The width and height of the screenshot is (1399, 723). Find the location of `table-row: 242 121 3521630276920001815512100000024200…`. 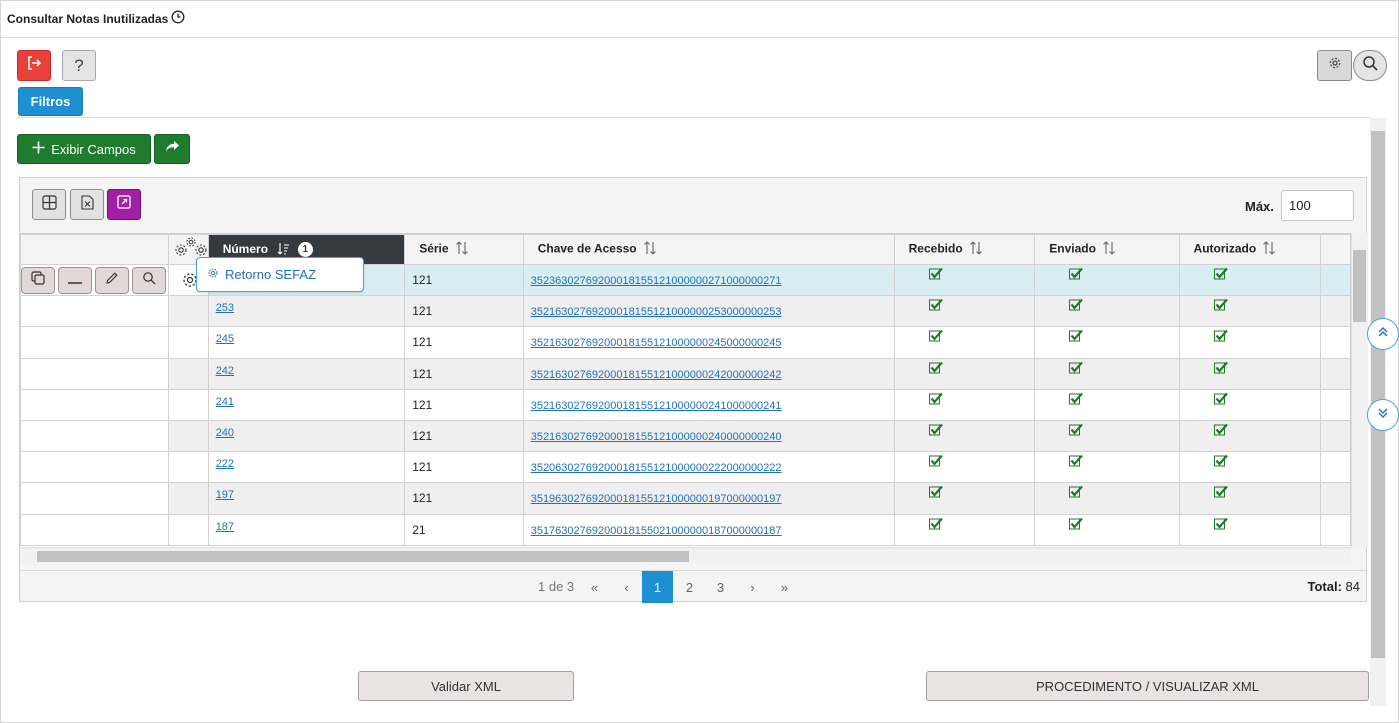

table-row: 242 121 3521630276920001815512100000024200… is located at coordinates (685, 373).